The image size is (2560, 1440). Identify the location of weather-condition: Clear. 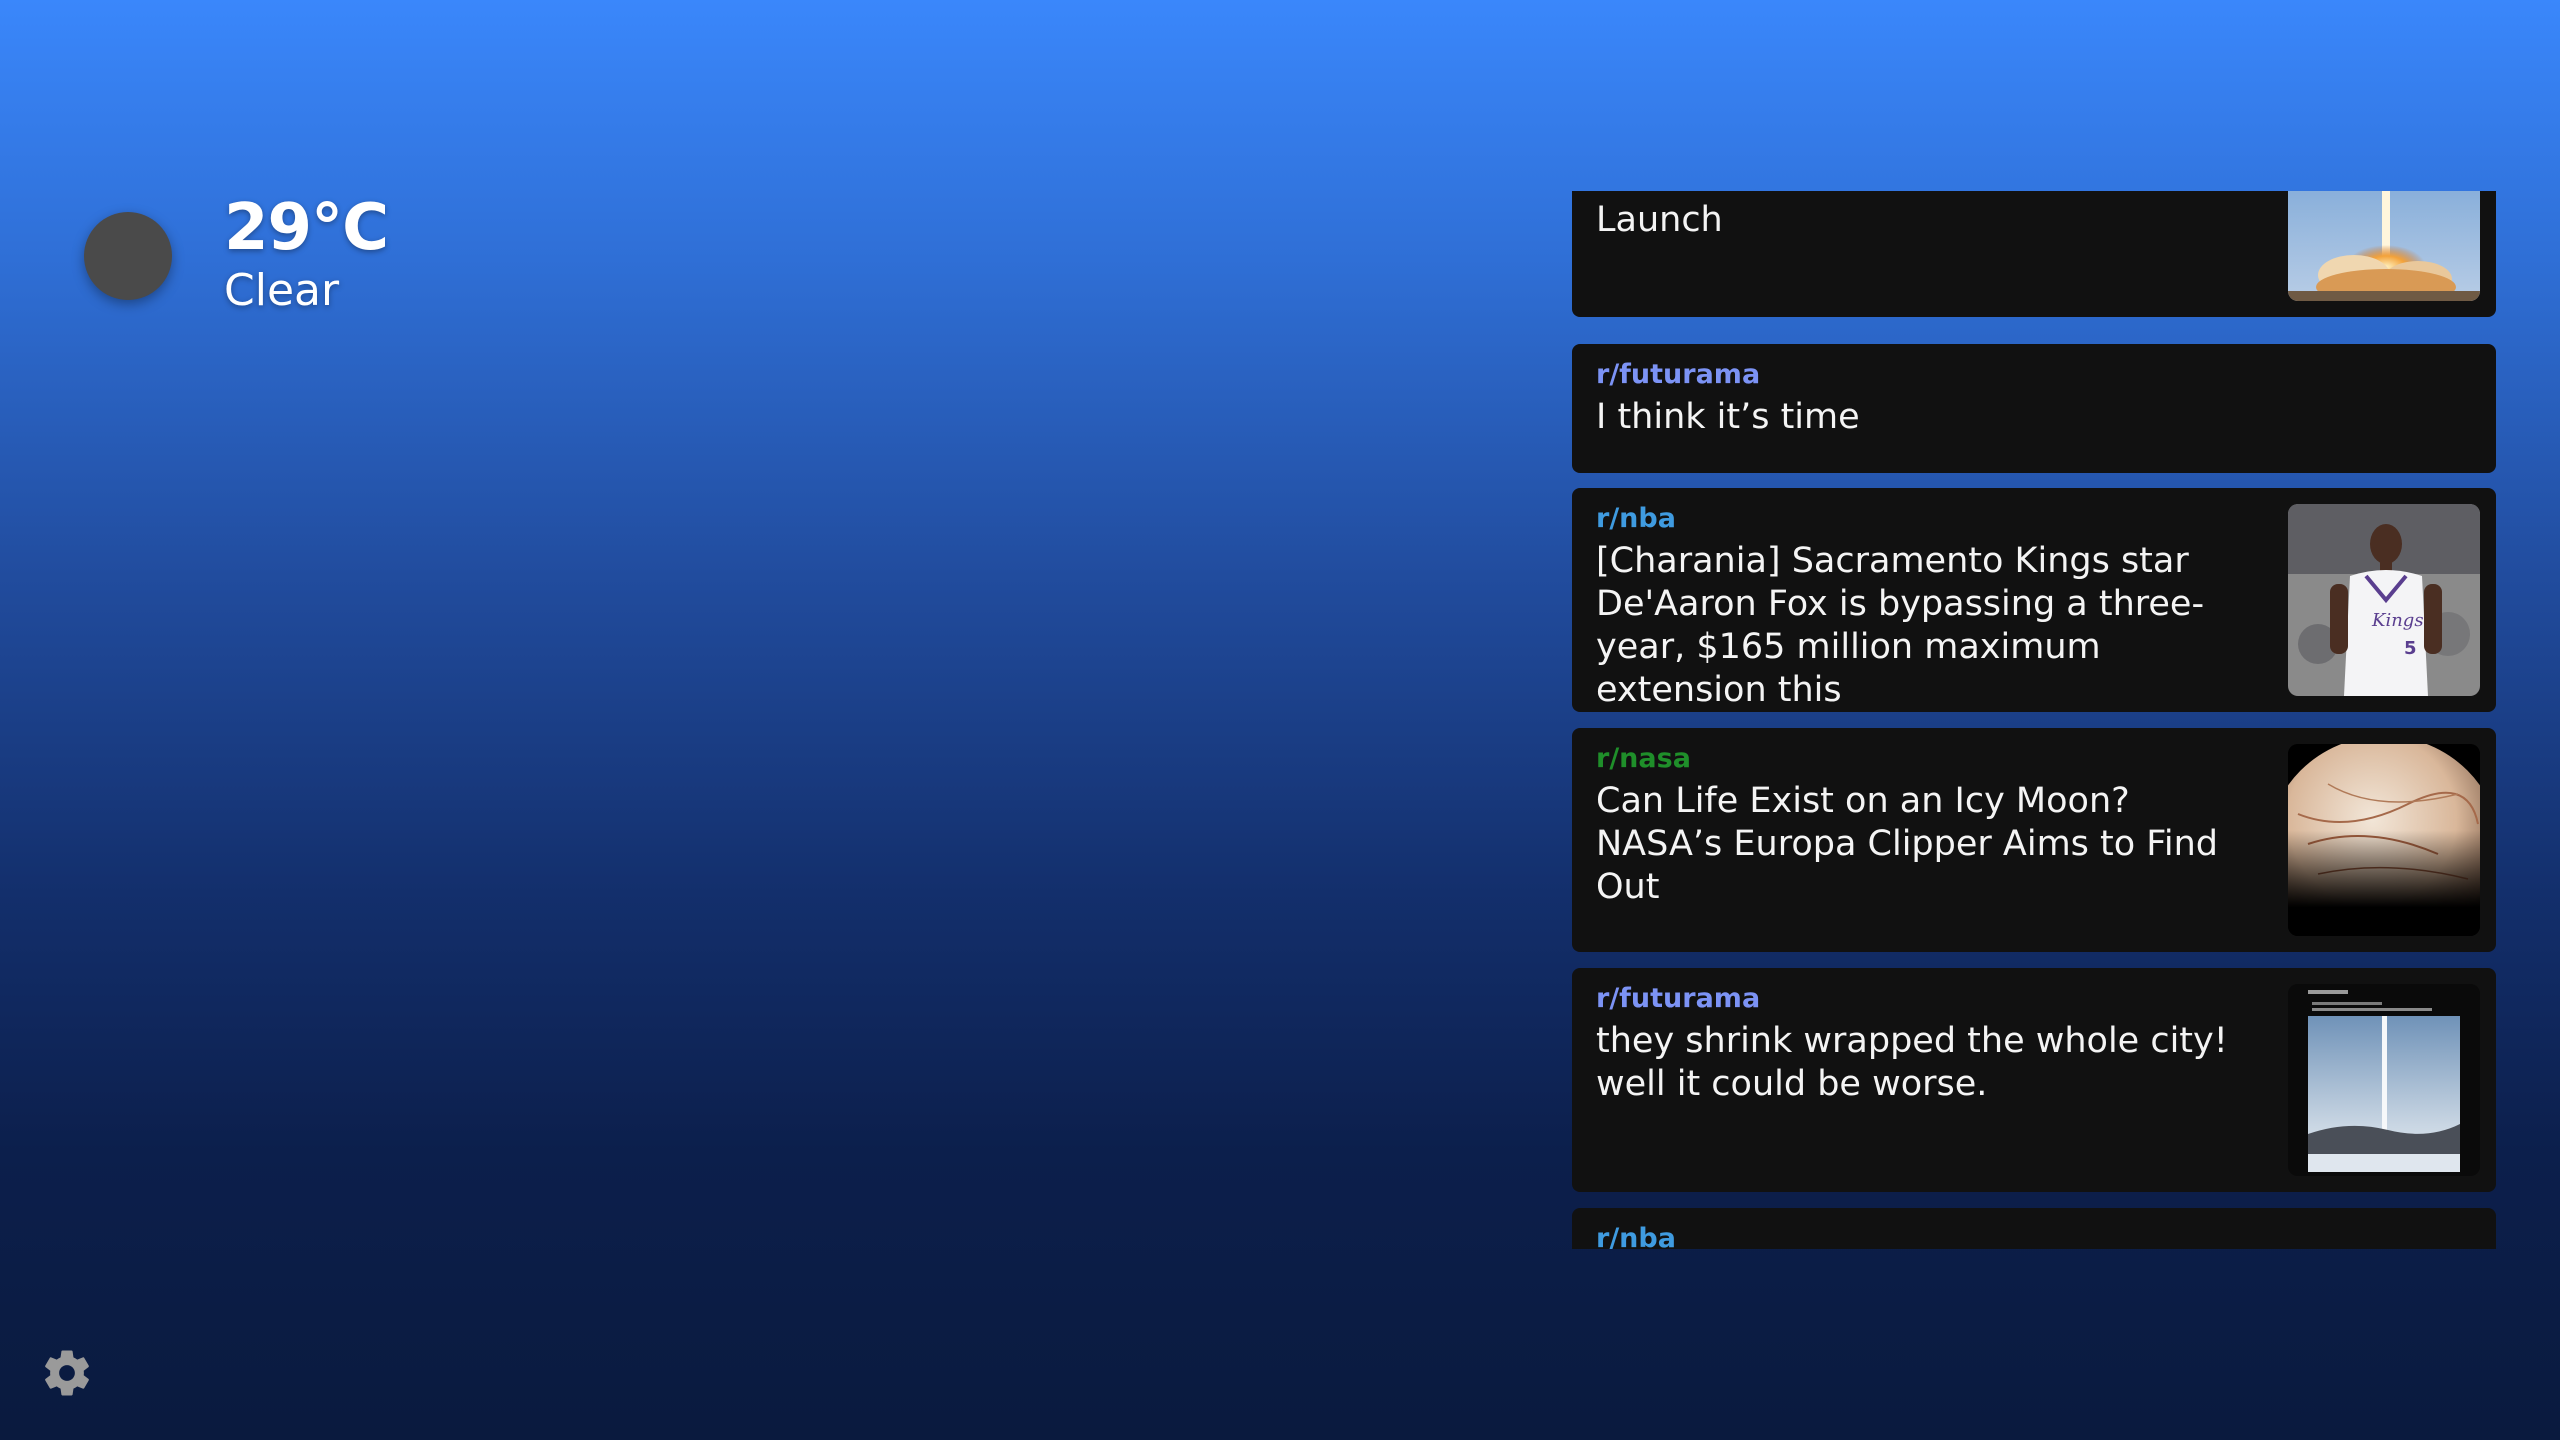
(282, 290).